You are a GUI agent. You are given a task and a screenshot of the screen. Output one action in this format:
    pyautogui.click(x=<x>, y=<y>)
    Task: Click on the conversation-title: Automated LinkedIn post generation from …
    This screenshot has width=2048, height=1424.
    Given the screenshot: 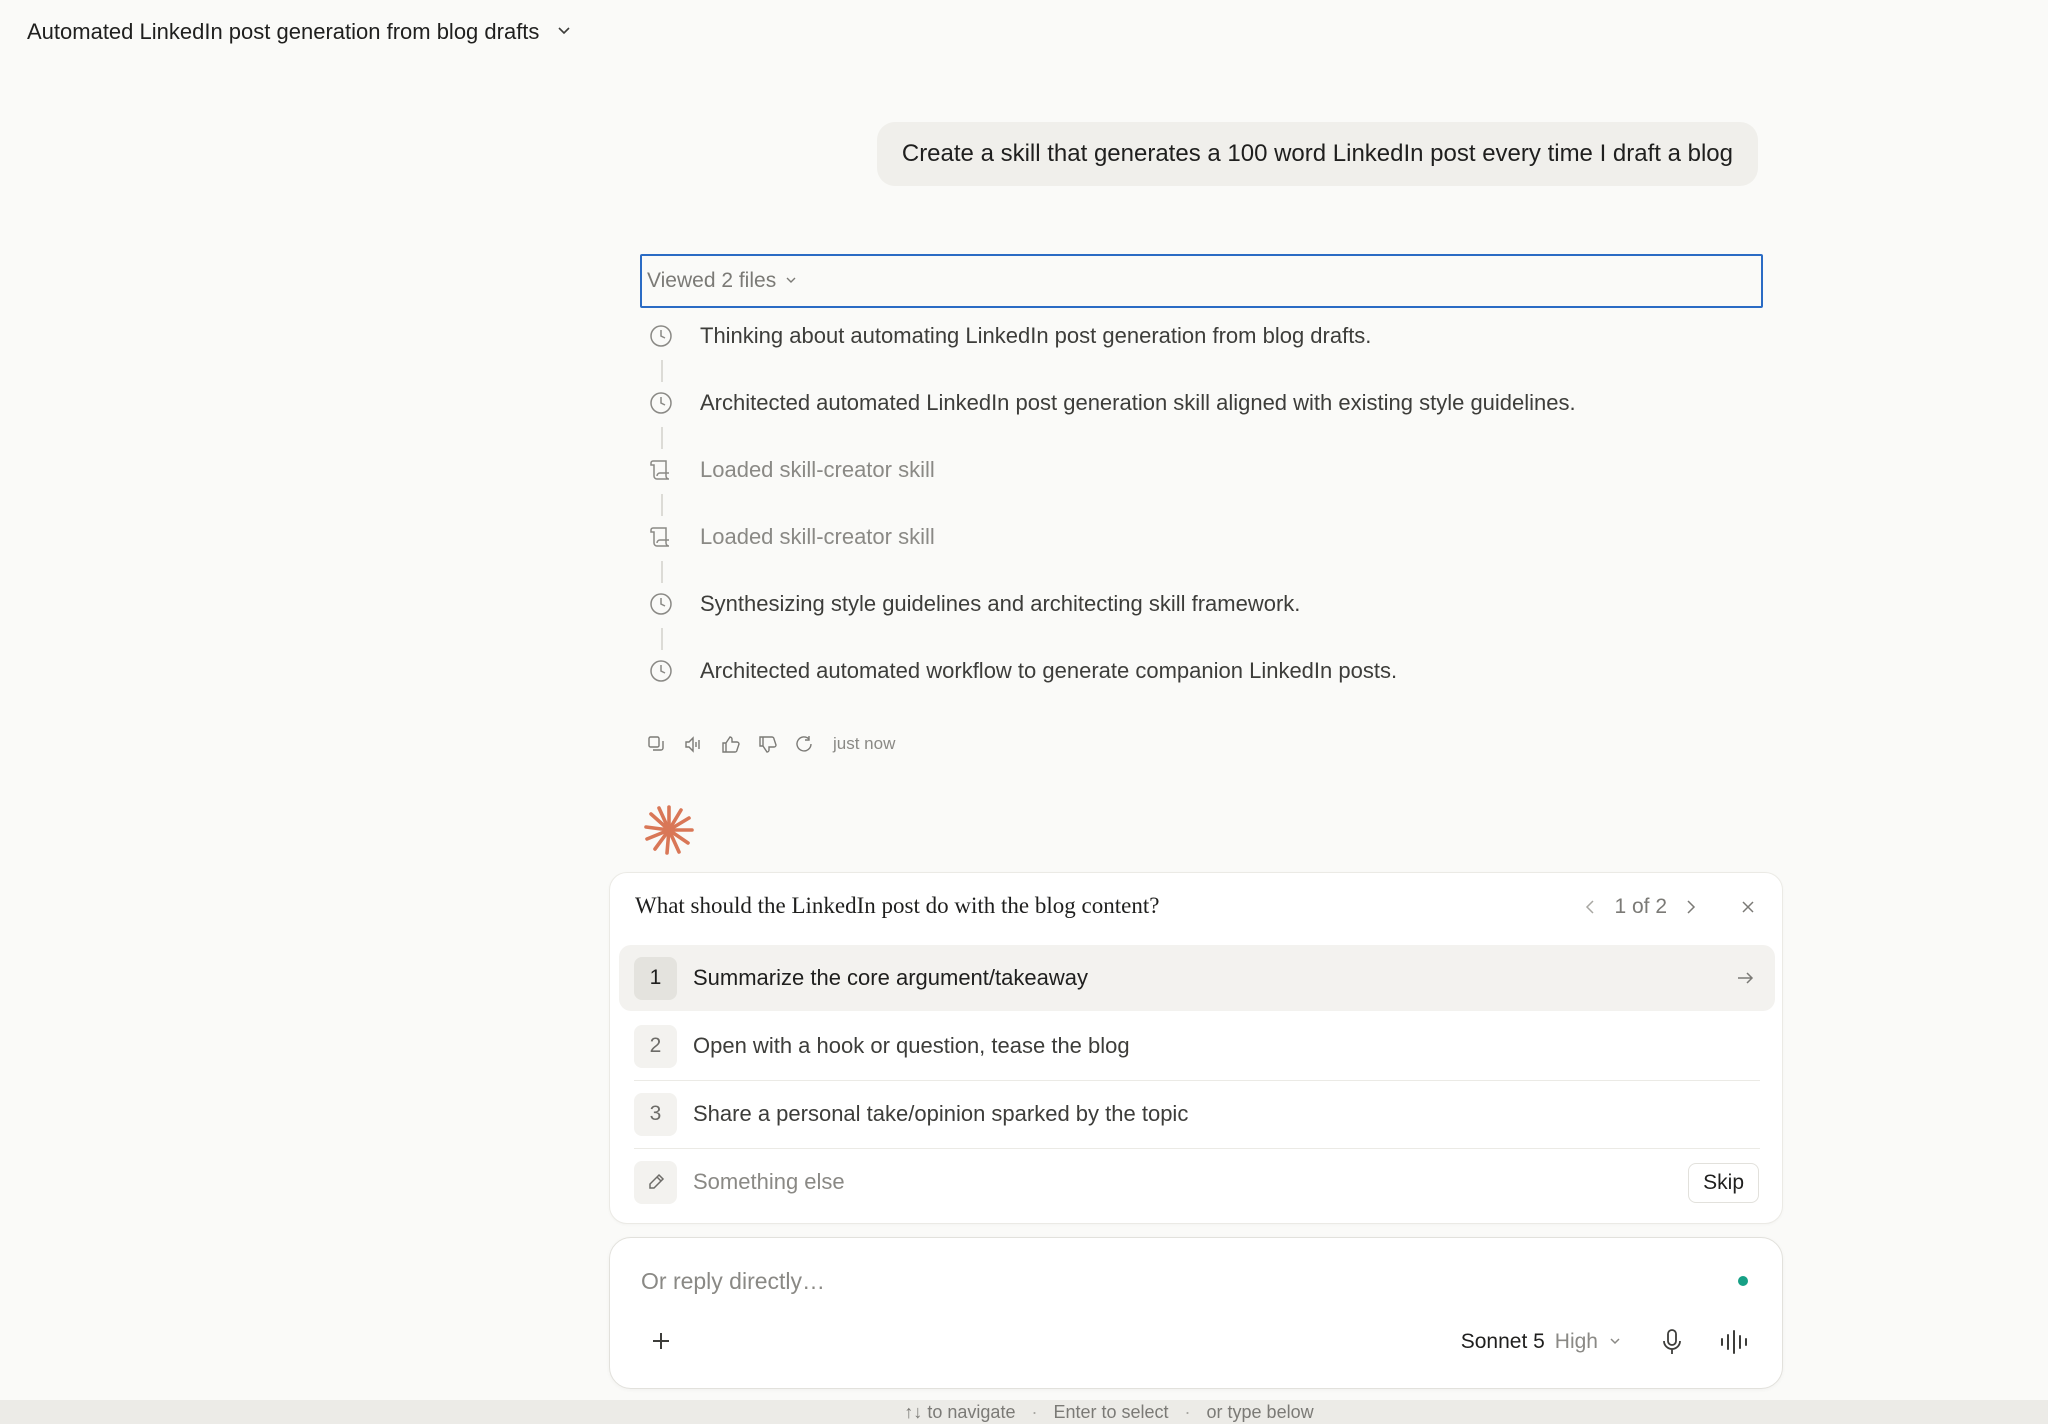 What is the action you would take?
    pyautogui.click(x=283, y=31)
    